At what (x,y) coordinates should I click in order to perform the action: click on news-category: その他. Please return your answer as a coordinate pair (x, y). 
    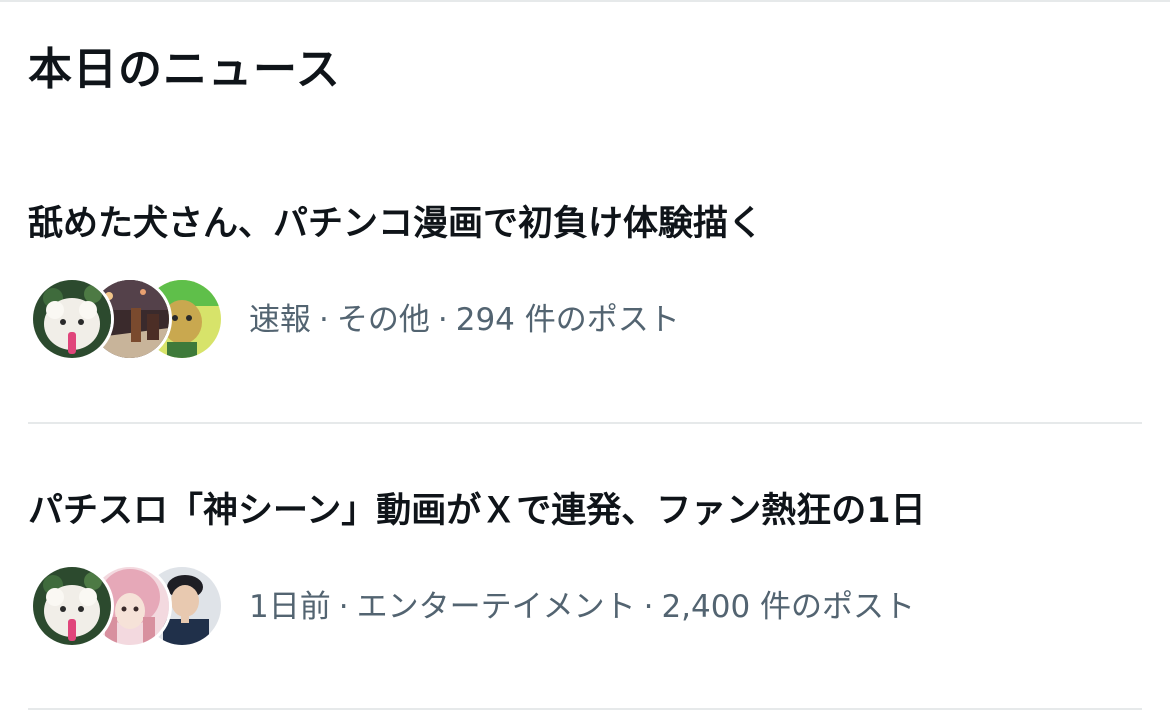
    Looking at the image, I should click on (383, 320).